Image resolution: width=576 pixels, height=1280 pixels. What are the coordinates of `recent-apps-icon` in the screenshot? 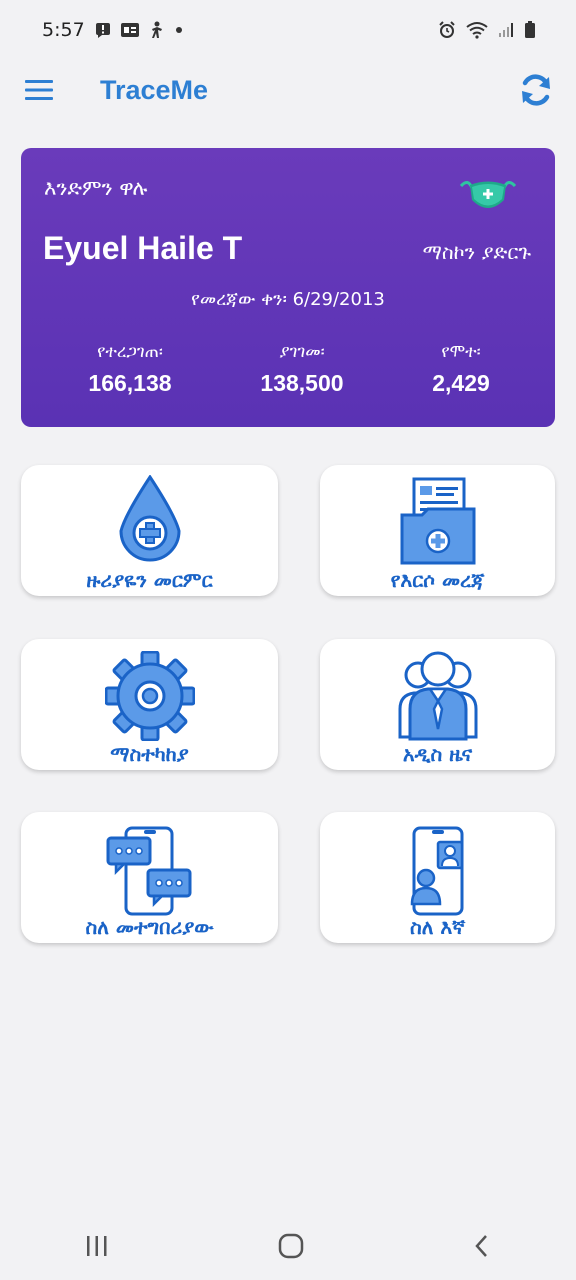 It's located at (97, 1246).